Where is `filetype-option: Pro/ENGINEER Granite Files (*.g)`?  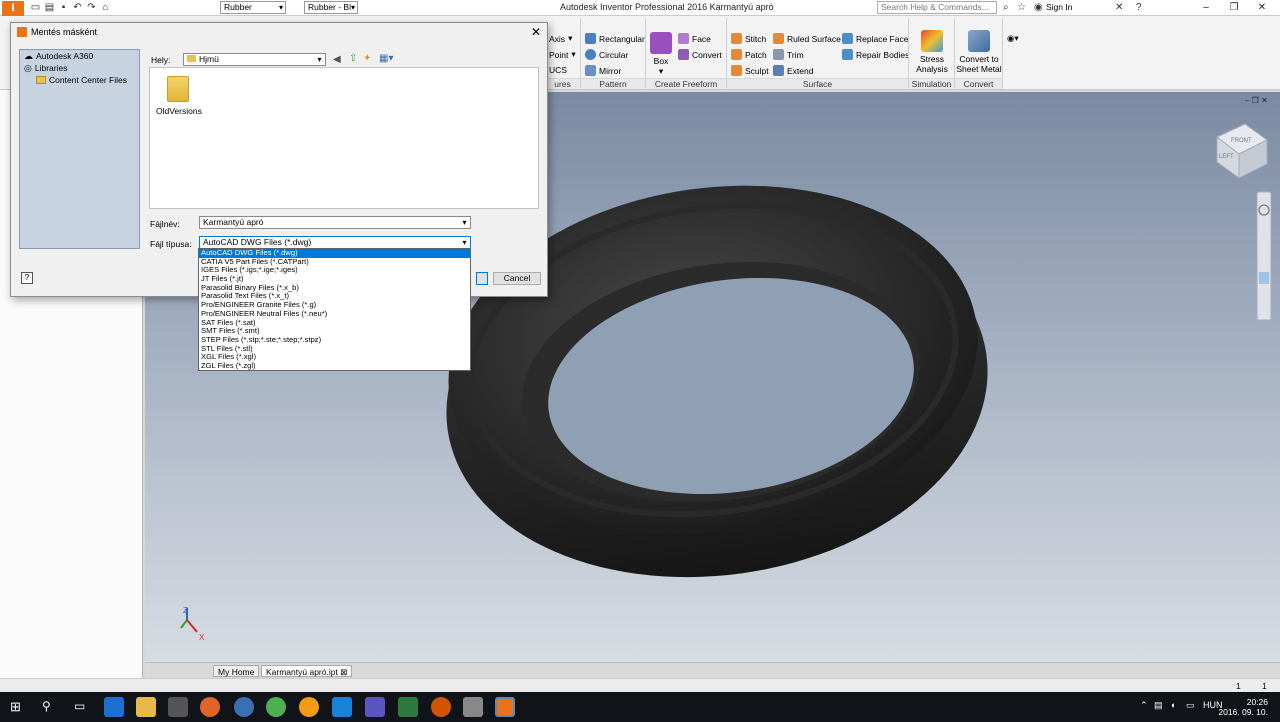
filetype-option: Pro/ENGINEER Granite Files (*.g) is located at coordinates (334, 305).